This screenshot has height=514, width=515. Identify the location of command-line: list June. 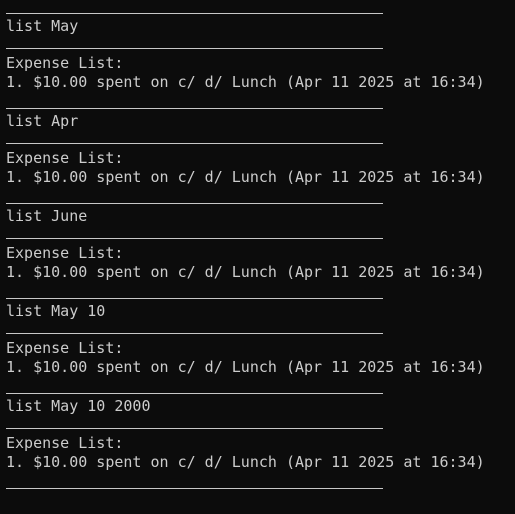
(47, 216).